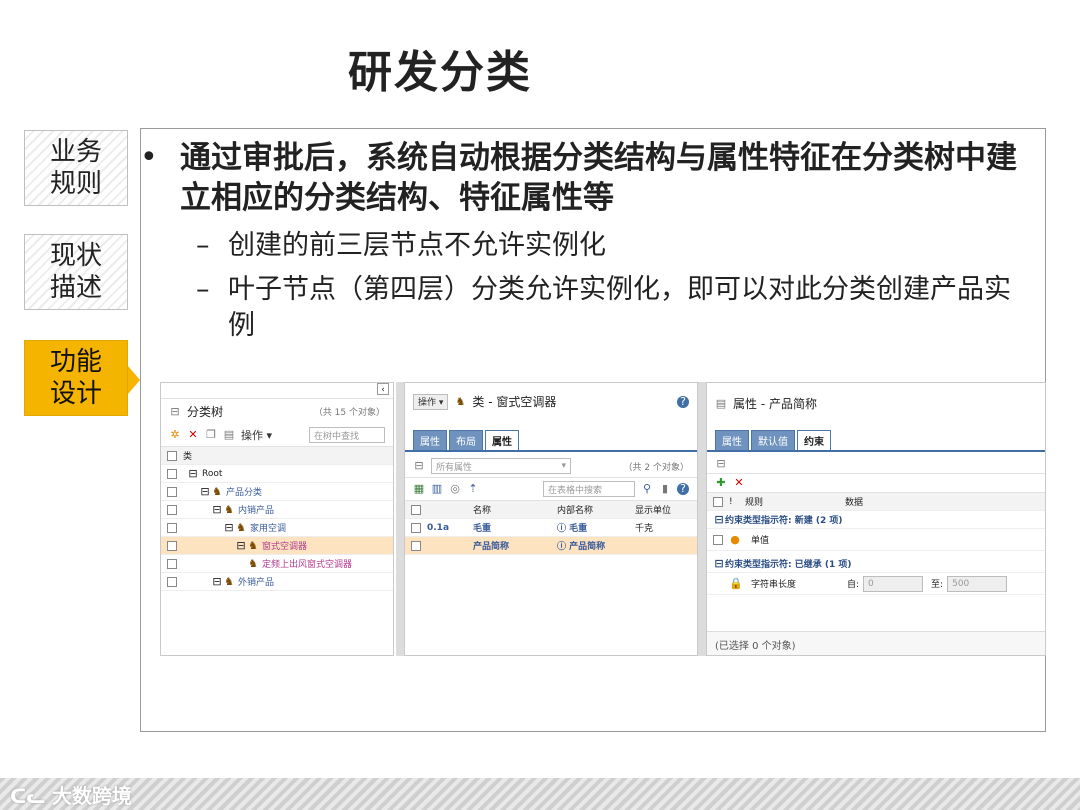 This screenshot has height=810, width=1080. What do you see at coordinates (466, 440) in the screenshot?
I see `tab-layout: 布局` at bounding box center [466, 440].